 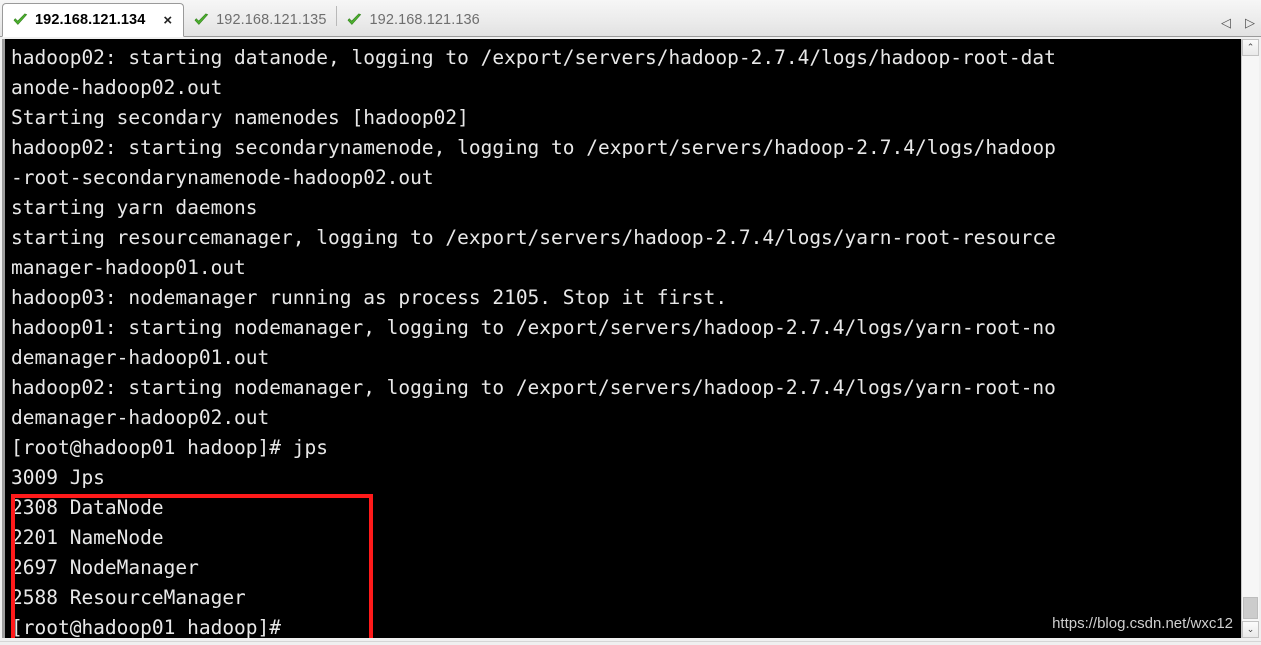 I want to click on terminal-line: demanager-hadoop02.out, so click(x=140, y=417).